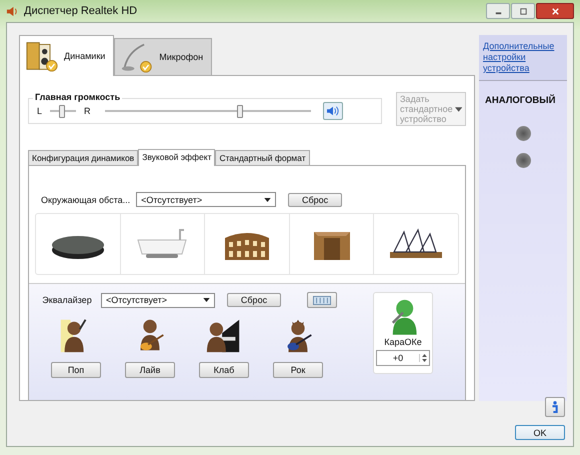 Image resolution: width=580 pixels, height=455 pixels. I want to click on equalizer-preset-button: Поп, so click(76, 370).